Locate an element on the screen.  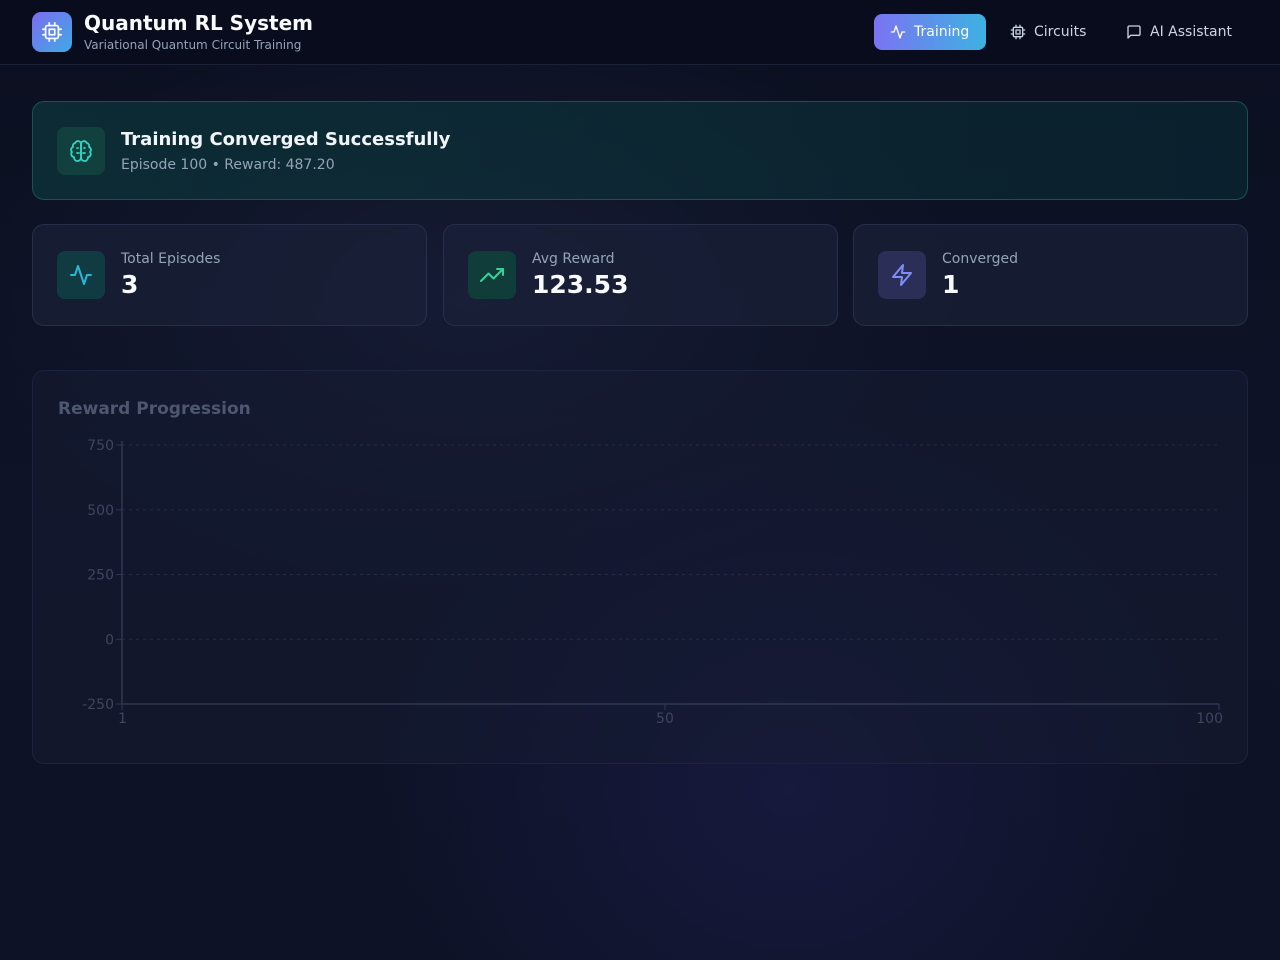
y-tick-label: 0 is located at coordinates (109, 640).